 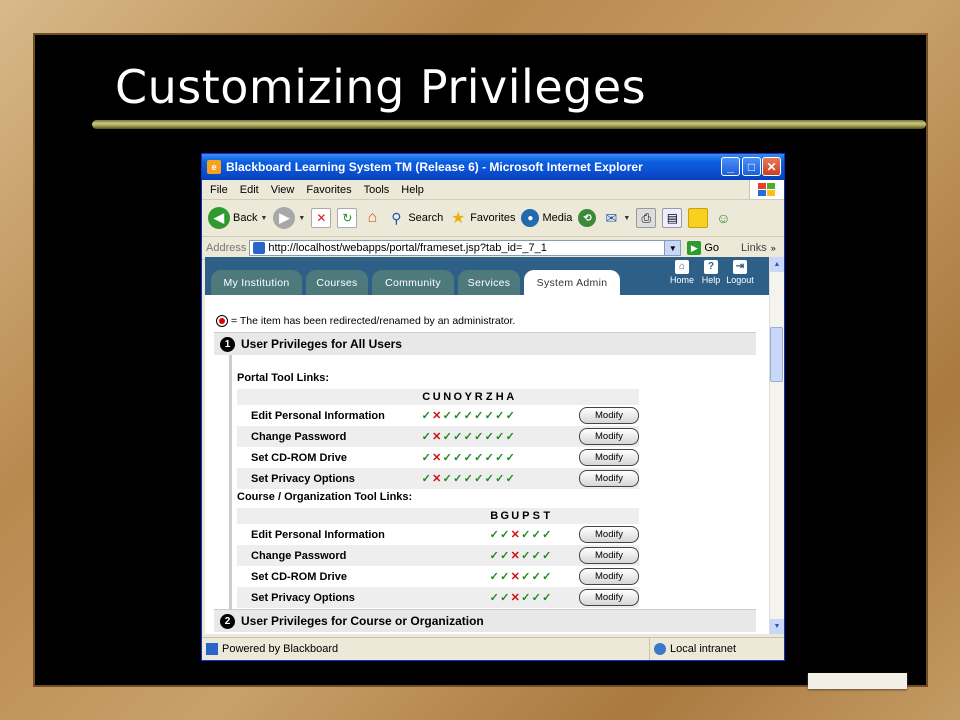 What do you see at coordinates (219, 190) in the screenshot?
I see `menu-file: File` at bounding box center [219, 190].